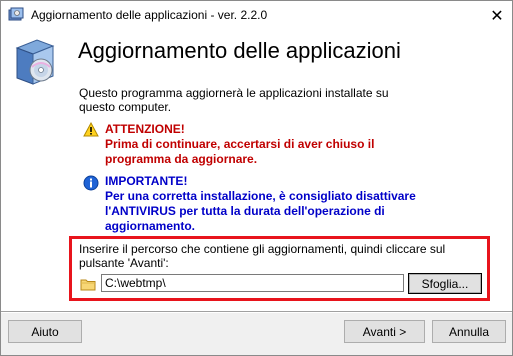 This screenshot has height=356, width=513. Describe the element at coordinates (252, 283) in the screenshot. I see `path-input` at that location.